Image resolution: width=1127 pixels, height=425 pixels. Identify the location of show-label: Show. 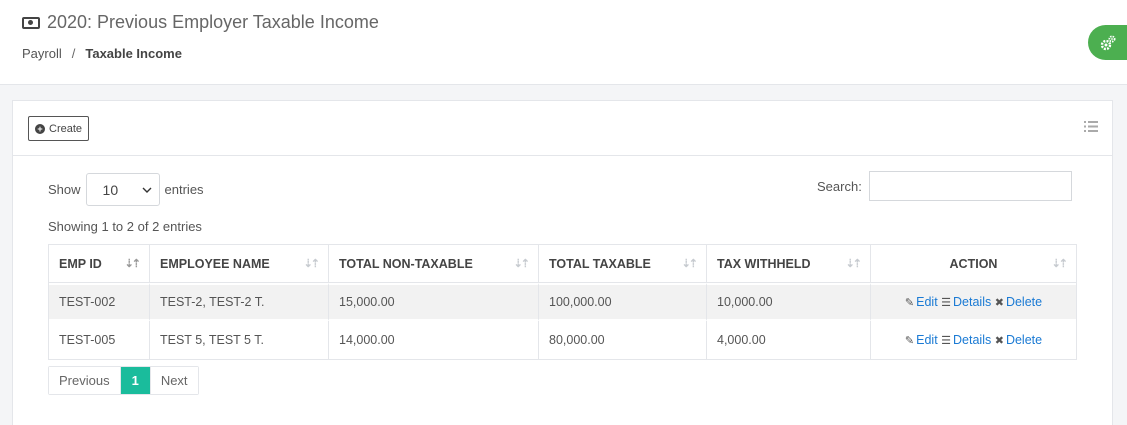
(64, 189).